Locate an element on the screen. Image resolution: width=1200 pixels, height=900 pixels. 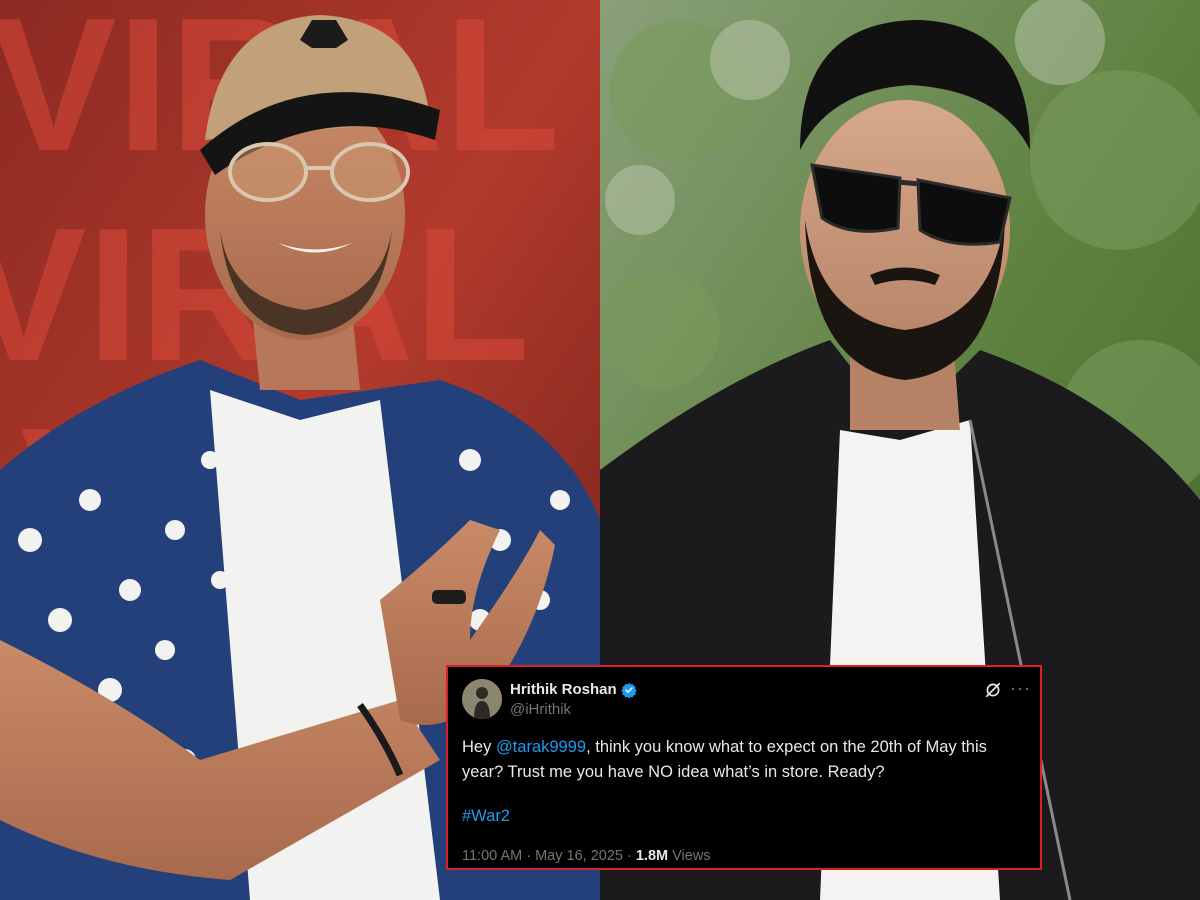
grok-icon is located at coordinates (993, 690).